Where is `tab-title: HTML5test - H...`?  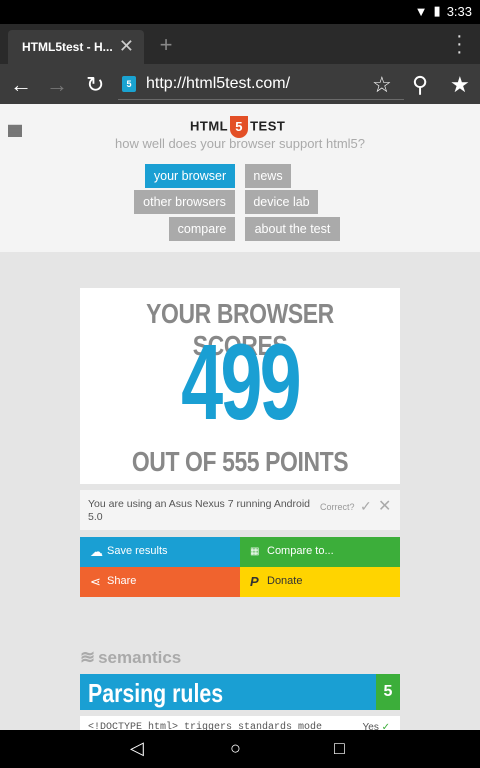 tab-title: HTML5test - H... is located at coordinates (67, 47).